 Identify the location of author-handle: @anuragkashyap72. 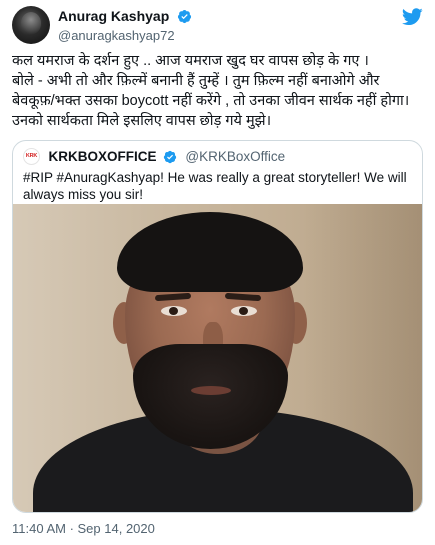
(125, 35).